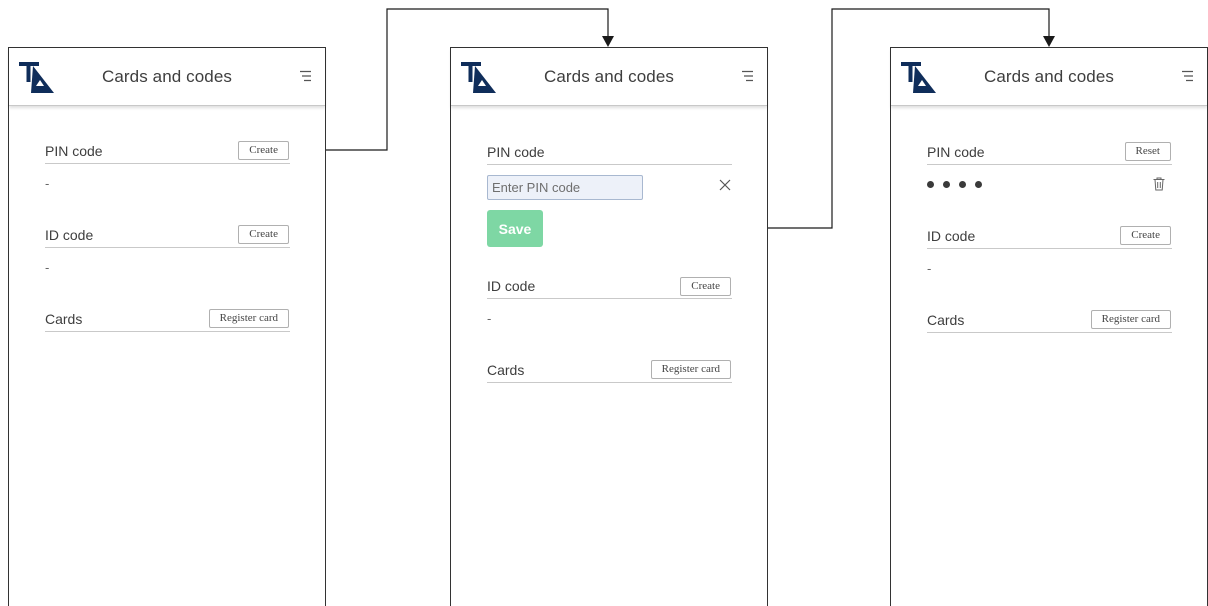 The height and width of the screenshot is (606, 1208). What do you see at coordinates (47, 183) in the screenshot?
I see `pin-code-value: -` at bounding box center [47, 183].